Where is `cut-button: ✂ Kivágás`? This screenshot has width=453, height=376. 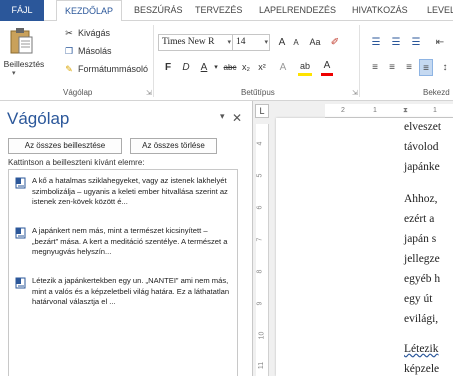
cut-button: ✂ Kivágás is located at coordinates (86, 33).